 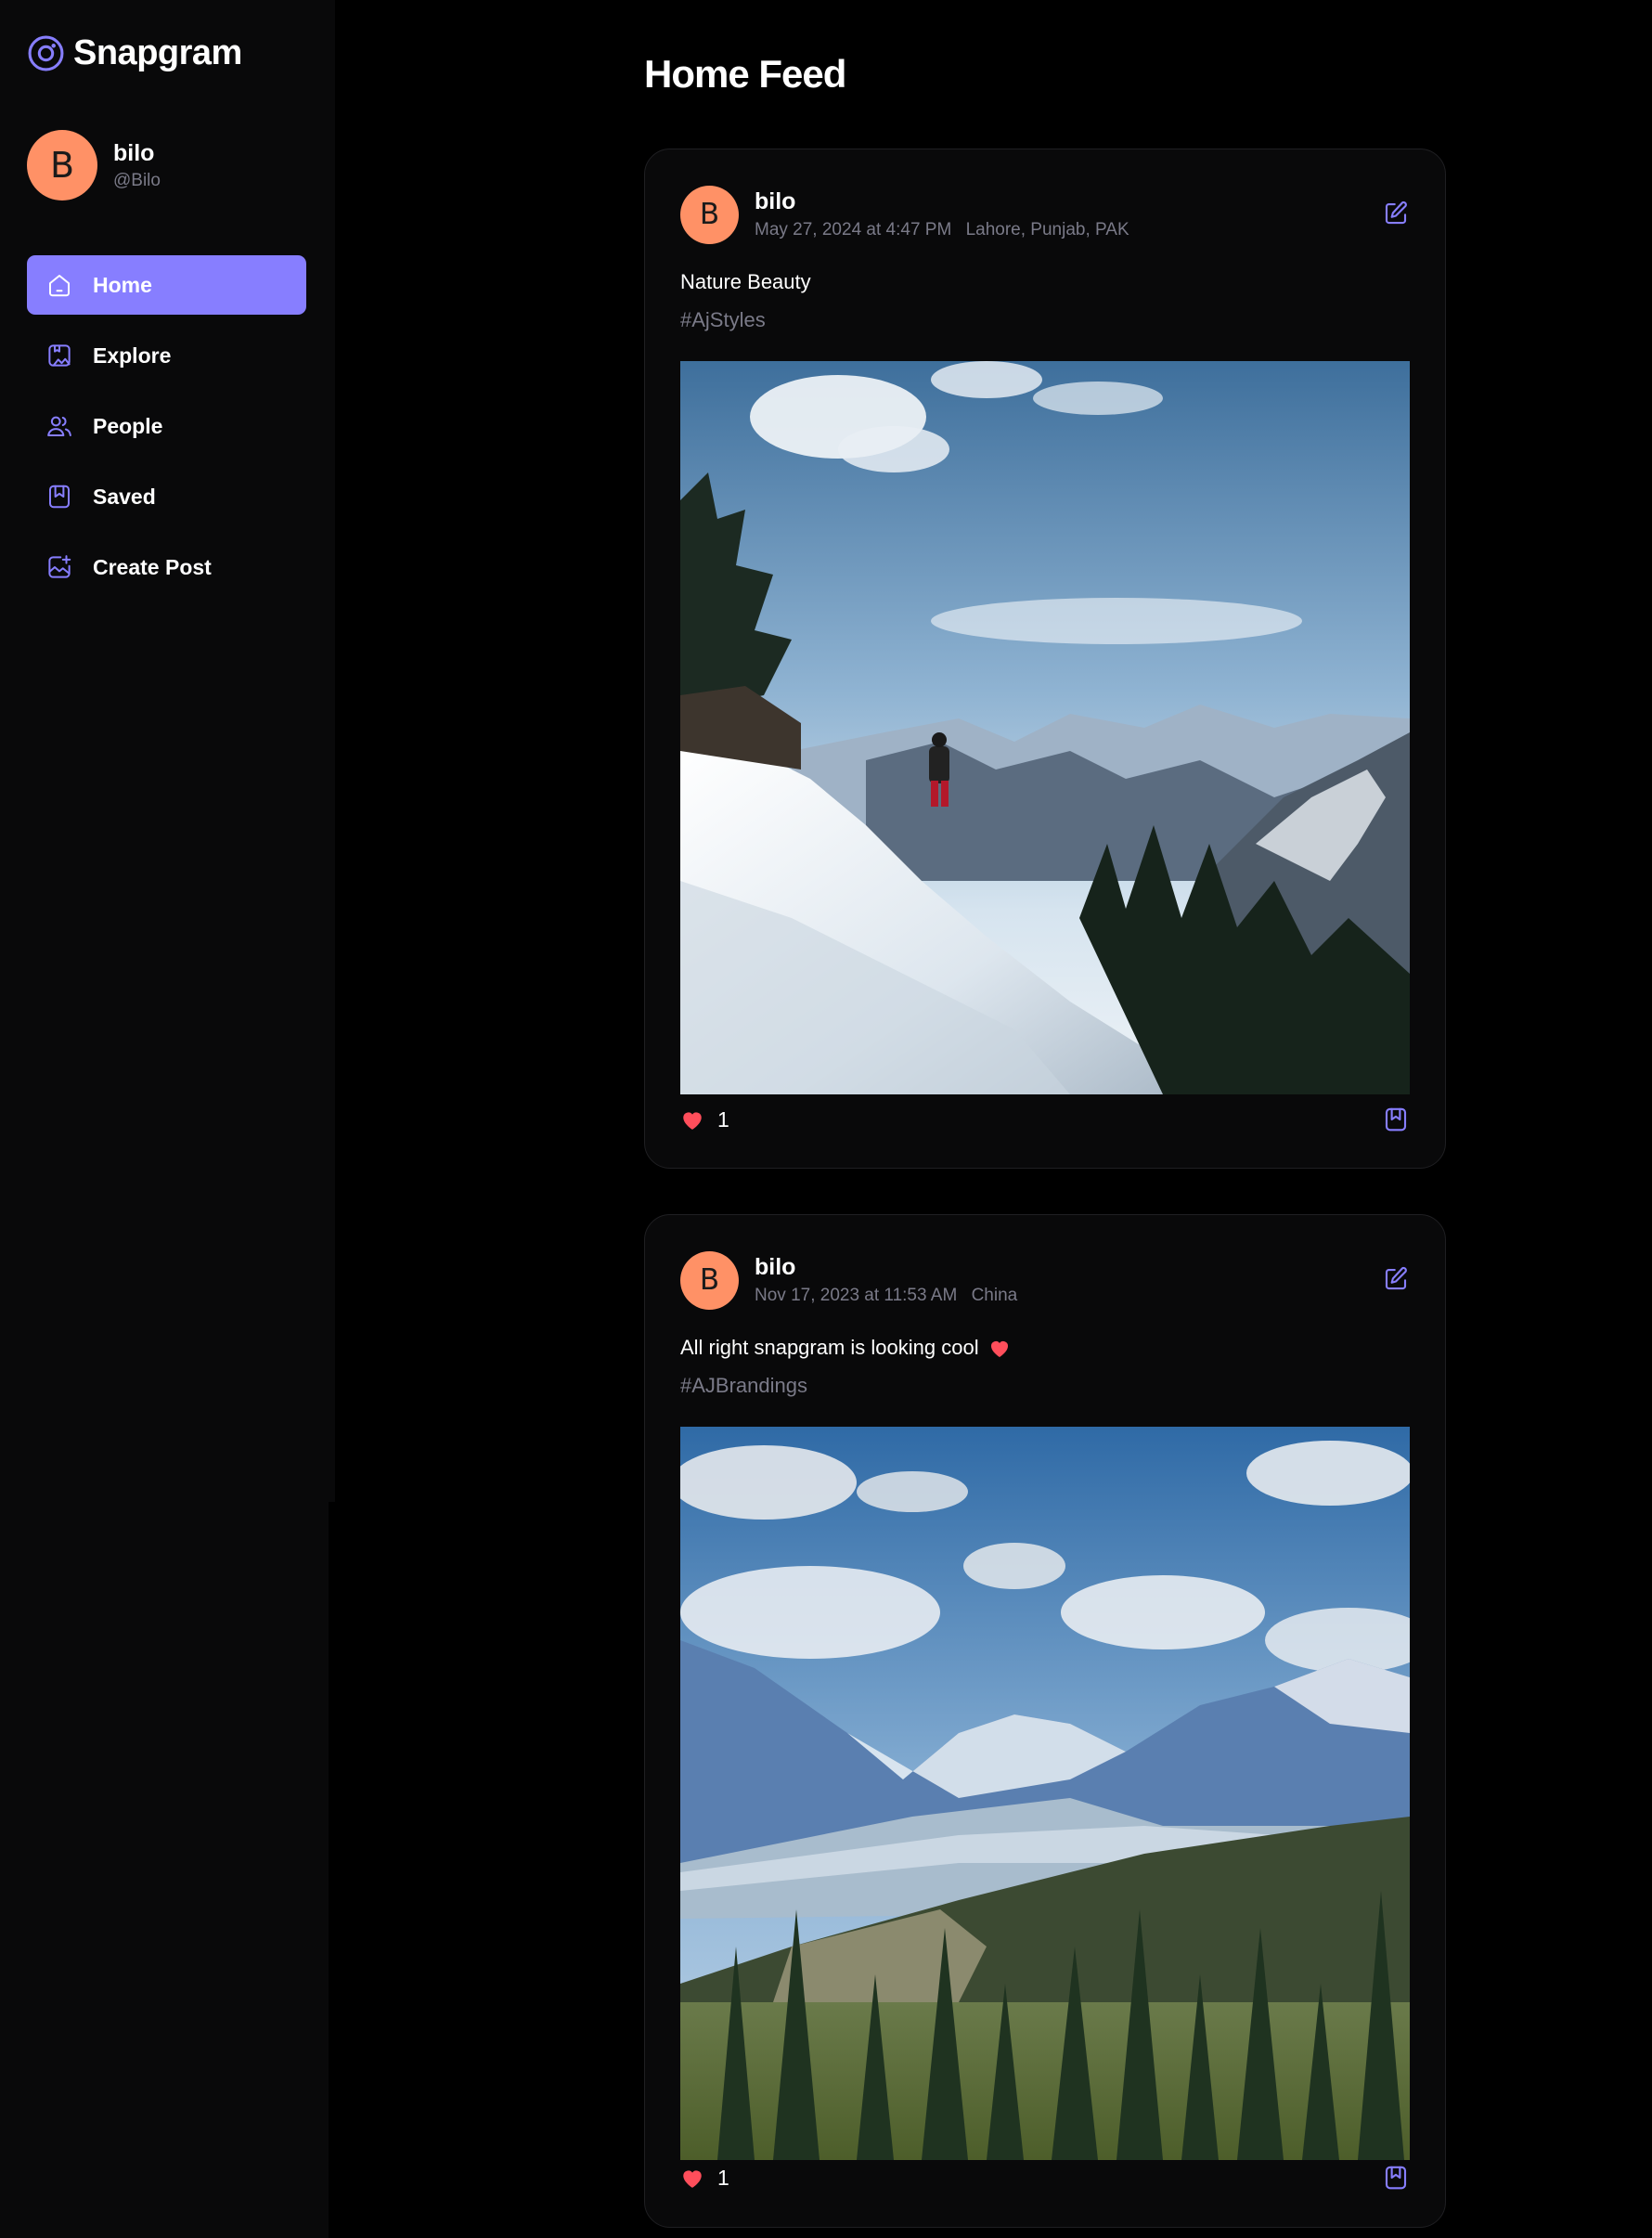 What do you see at coordinates (829, 1348) in the screenshot?
I see `post-caption-text: All right snapgram is looking cool` at bounding box center [829, 1348].